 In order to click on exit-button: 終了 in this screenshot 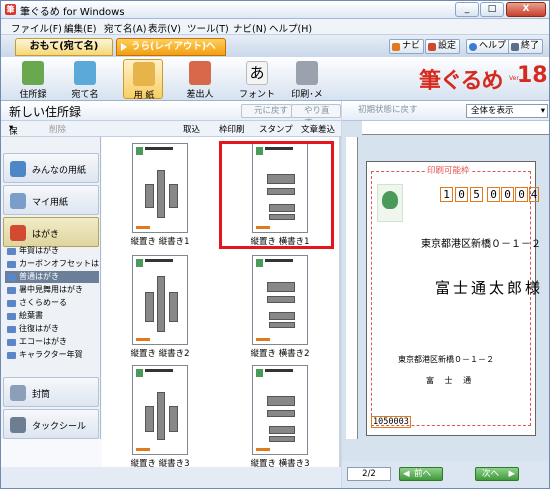, I will do `click(526, 46)`.